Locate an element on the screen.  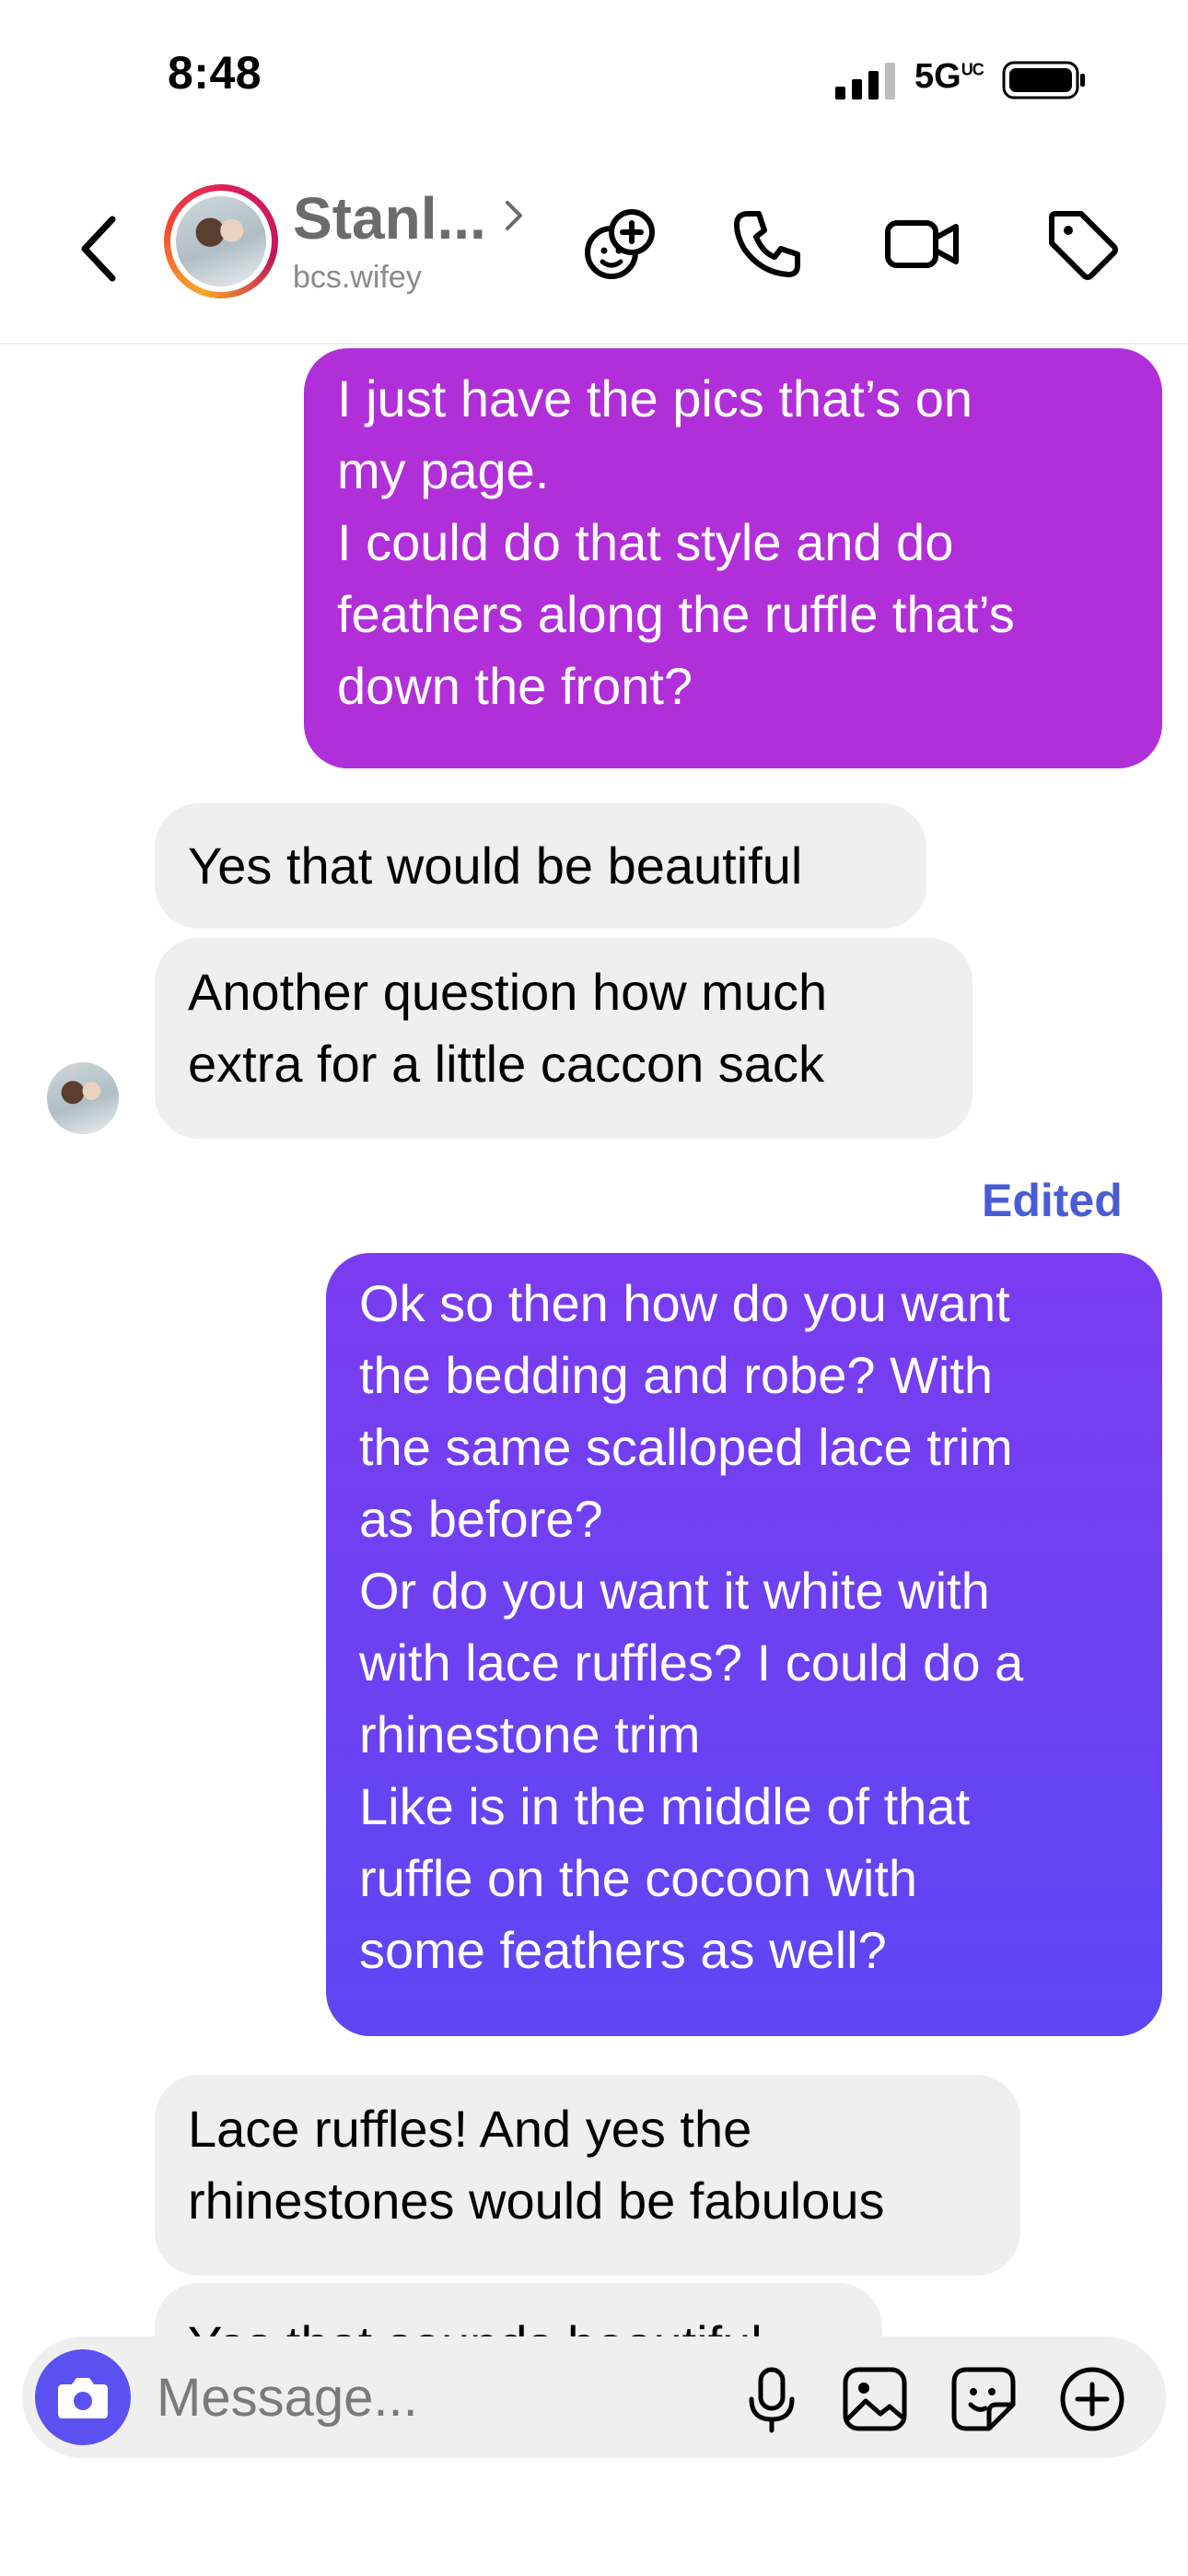
edited-label: Edited is located at coordinates (1052, 1200).